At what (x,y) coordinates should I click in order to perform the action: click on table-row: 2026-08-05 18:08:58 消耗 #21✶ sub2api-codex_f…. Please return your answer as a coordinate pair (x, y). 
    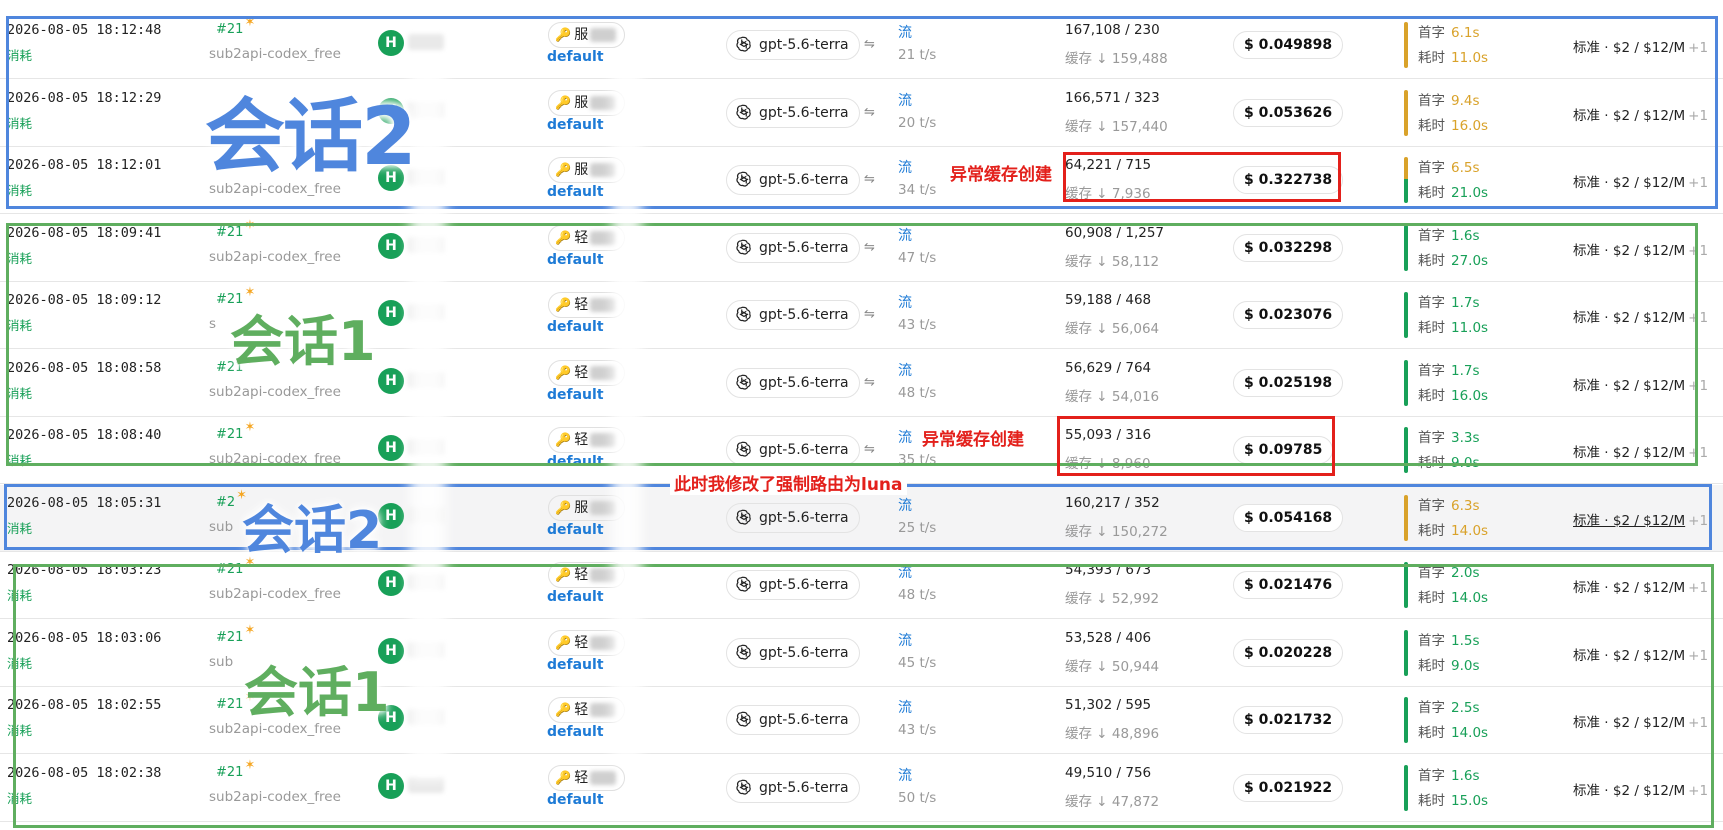
    Looking at the image, I should click on (861, 383).